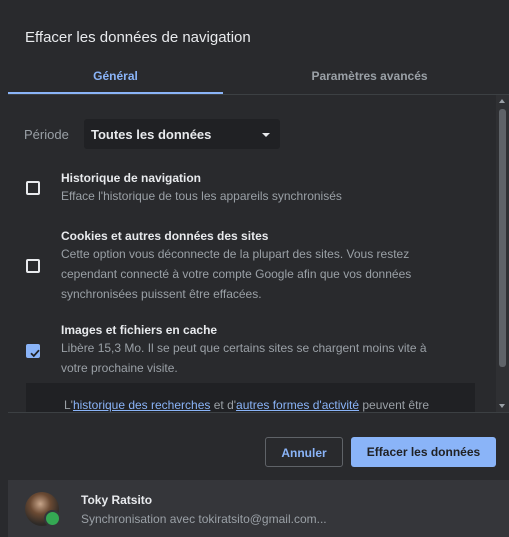 Image resolution: width=509 pixels, height=537 pixels. I want to click on scroll-thumb, so click(502, 238).